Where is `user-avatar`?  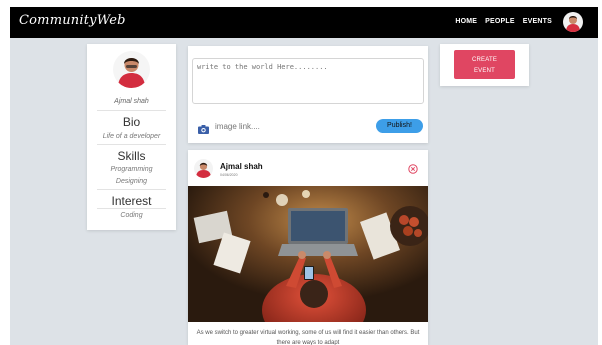 user-avatar is located at coordinates (573, 22).